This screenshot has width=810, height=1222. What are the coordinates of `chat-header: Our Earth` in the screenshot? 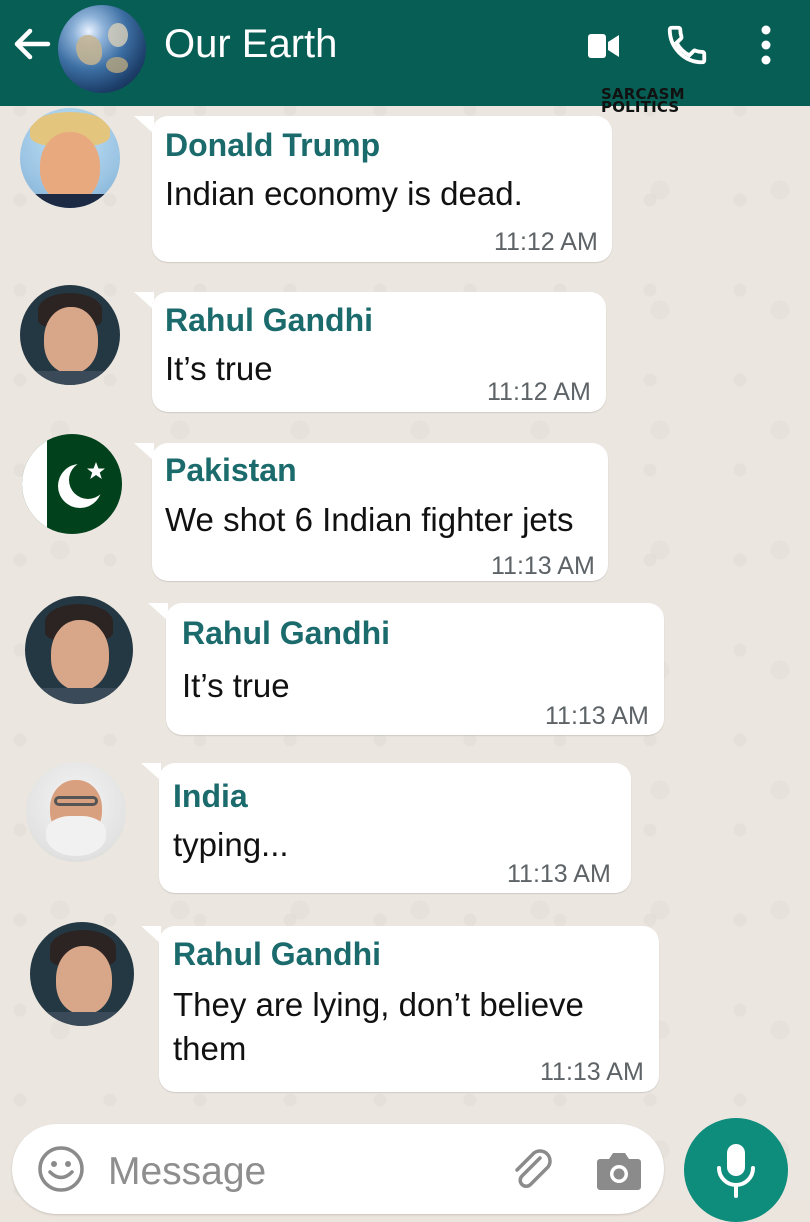 It's located at (405, 53).